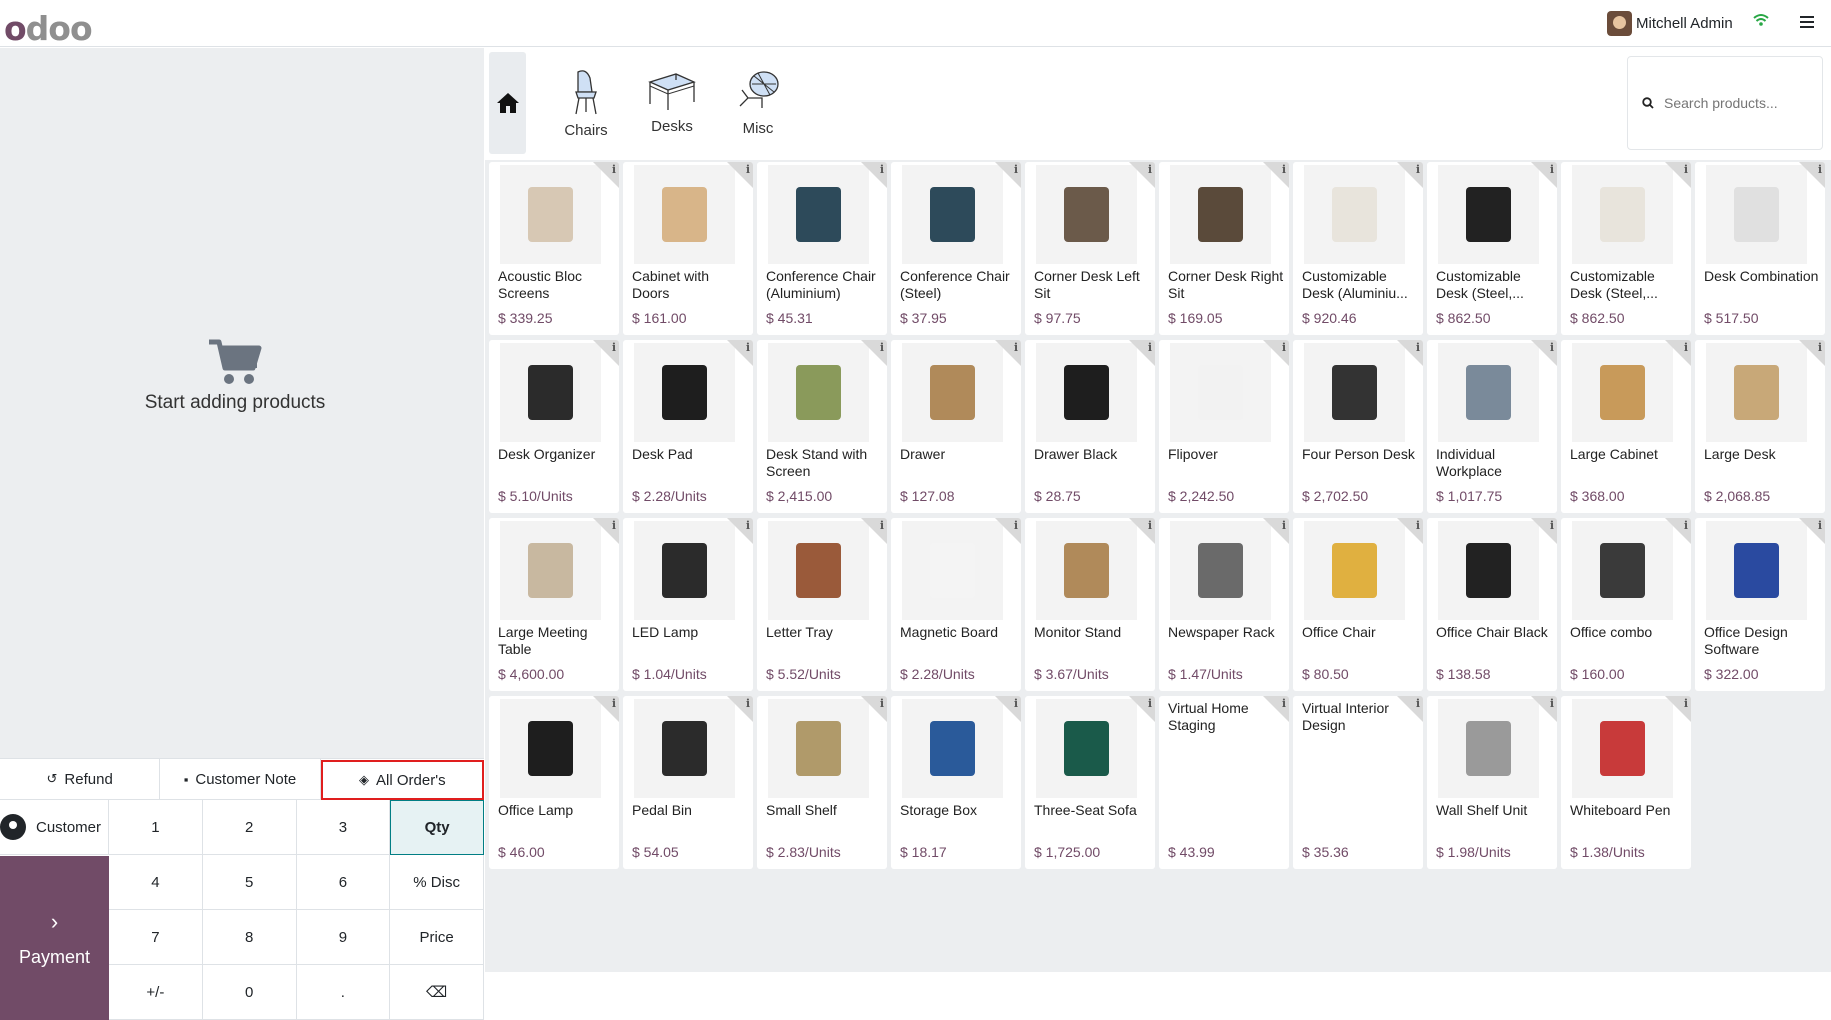  Describe the element at coordinates (249, 992) in the screenshot. I see `numpad-key-0: 0` at that location.